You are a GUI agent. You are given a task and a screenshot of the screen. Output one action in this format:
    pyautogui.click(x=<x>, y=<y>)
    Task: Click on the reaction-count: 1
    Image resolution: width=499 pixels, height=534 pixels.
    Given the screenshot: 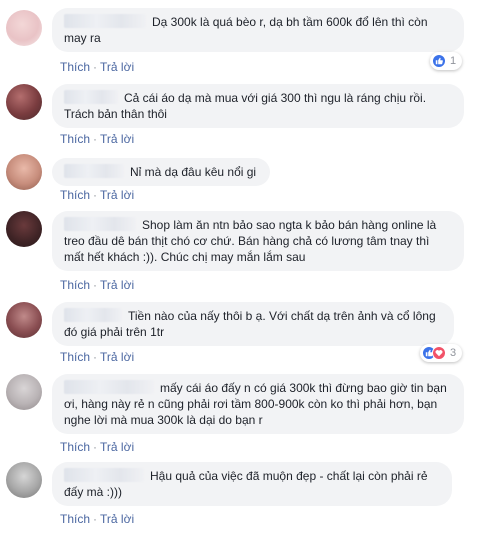 What is the action you would take?
    pyautogui.click(x=453, y=61)
    